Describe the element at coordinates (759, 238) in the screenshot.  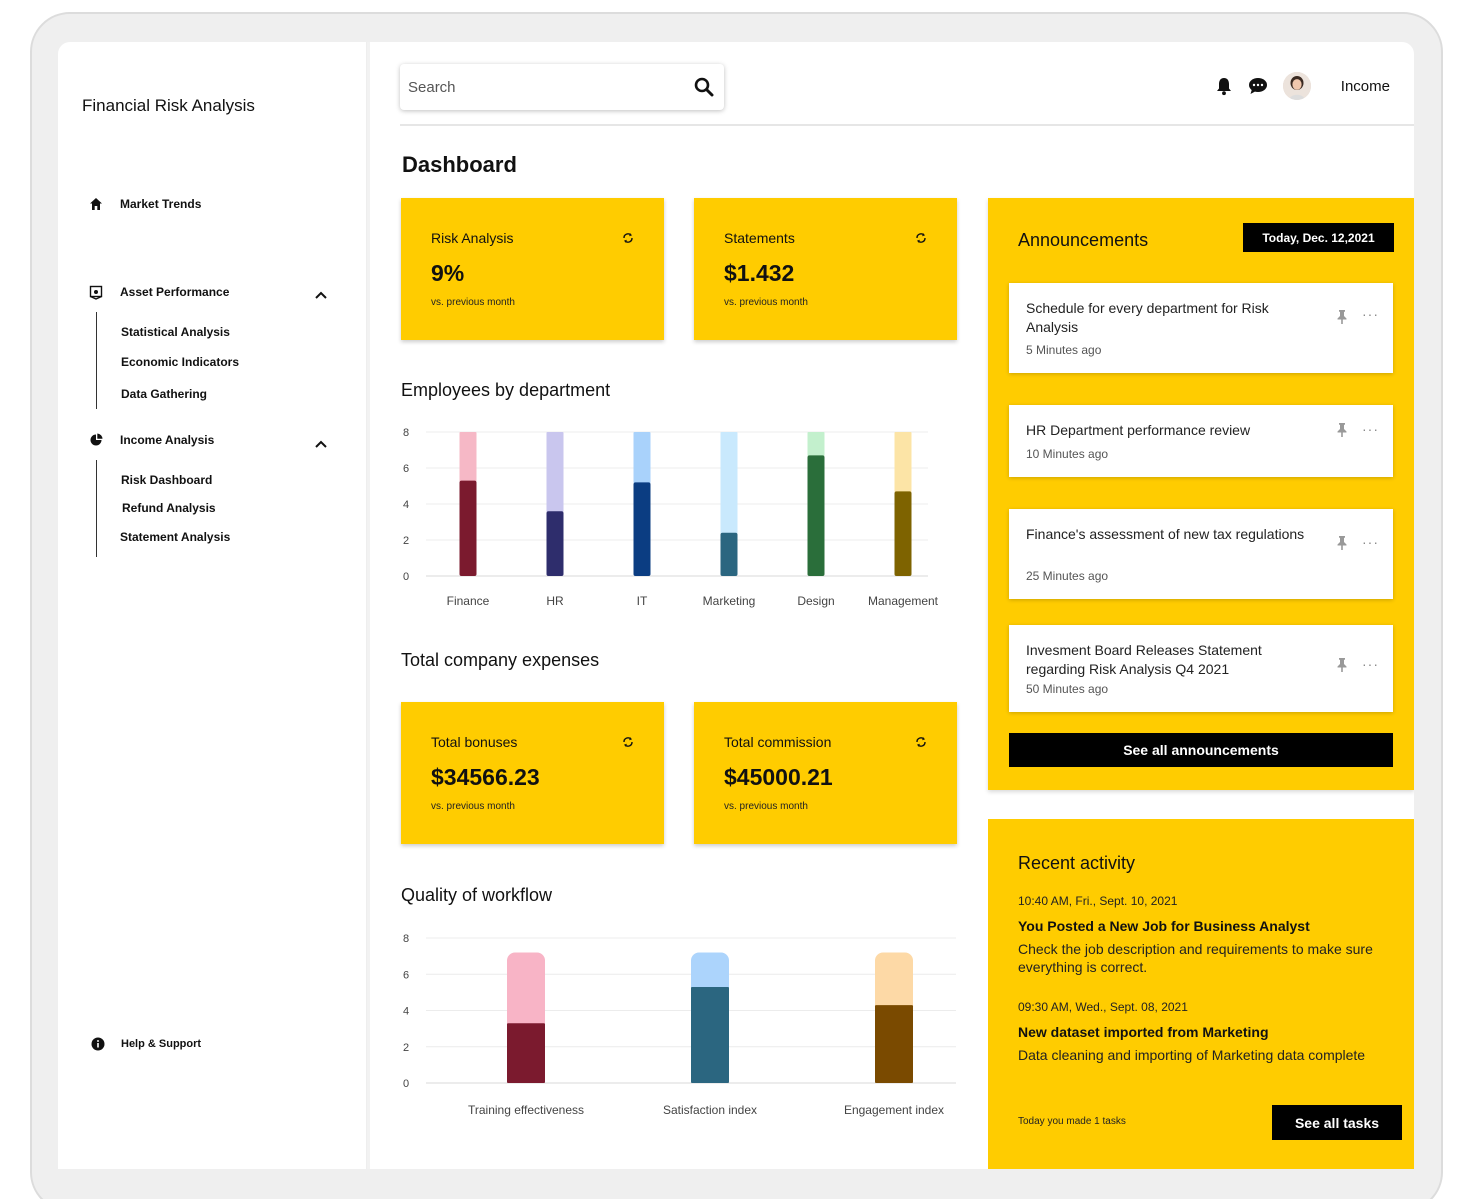
I see `kpi-label: Statements` at that location.